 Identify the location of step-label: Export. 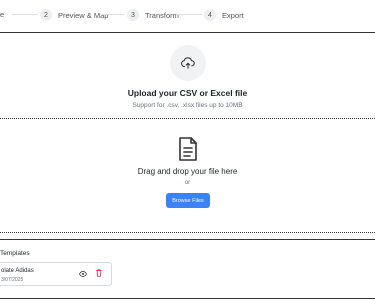
(233, 15).